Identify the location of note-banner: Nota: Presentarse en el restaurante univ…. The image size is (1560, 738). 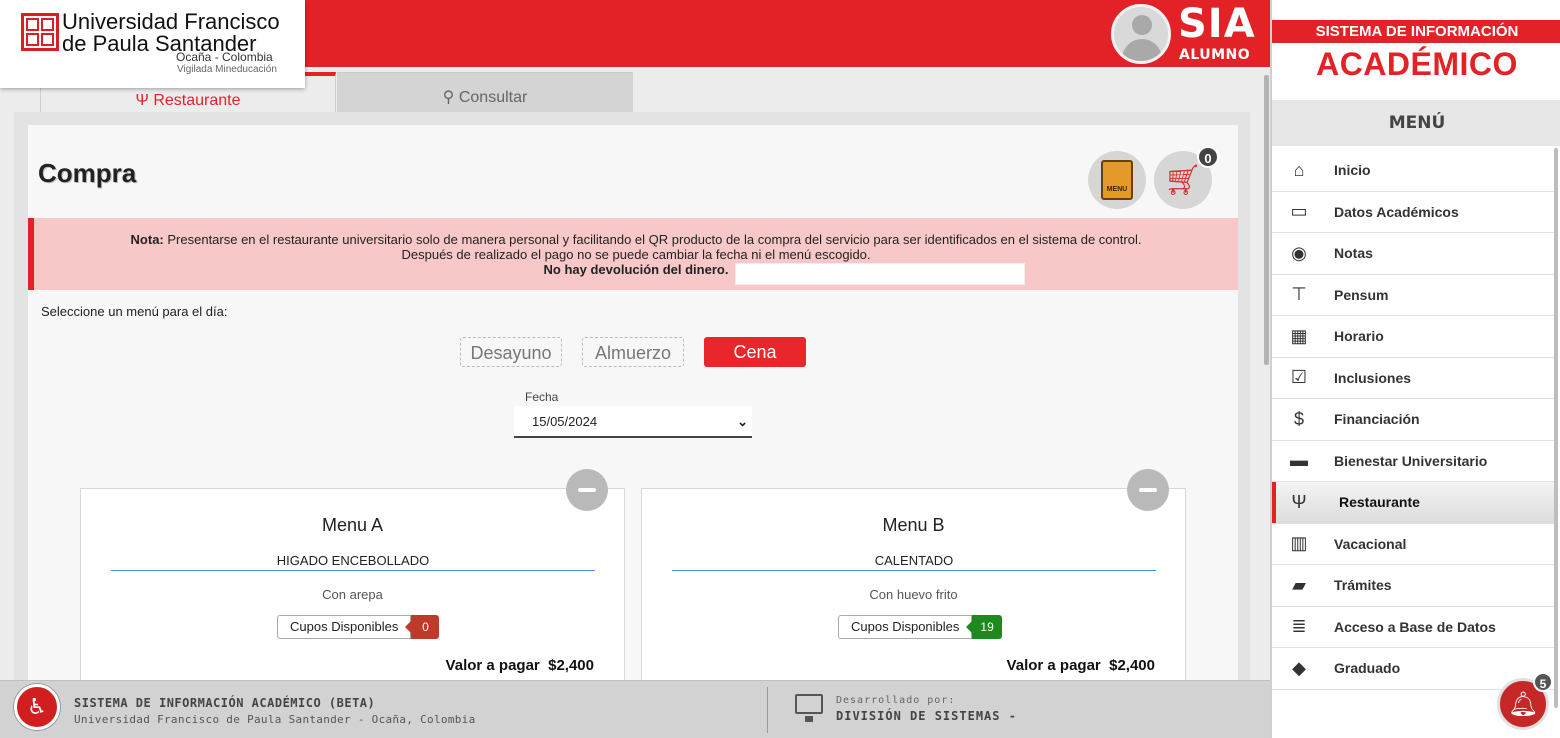
(633, 254).